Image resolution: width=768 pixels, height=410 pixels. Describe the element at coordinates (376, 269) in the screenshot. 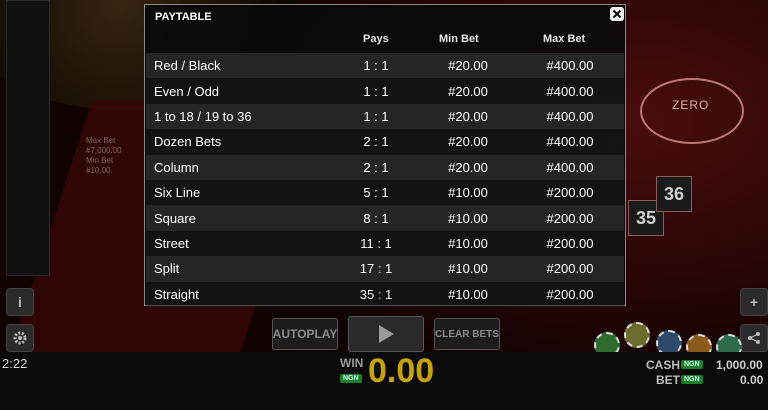

I see `payout: 17 : 1` at that location.